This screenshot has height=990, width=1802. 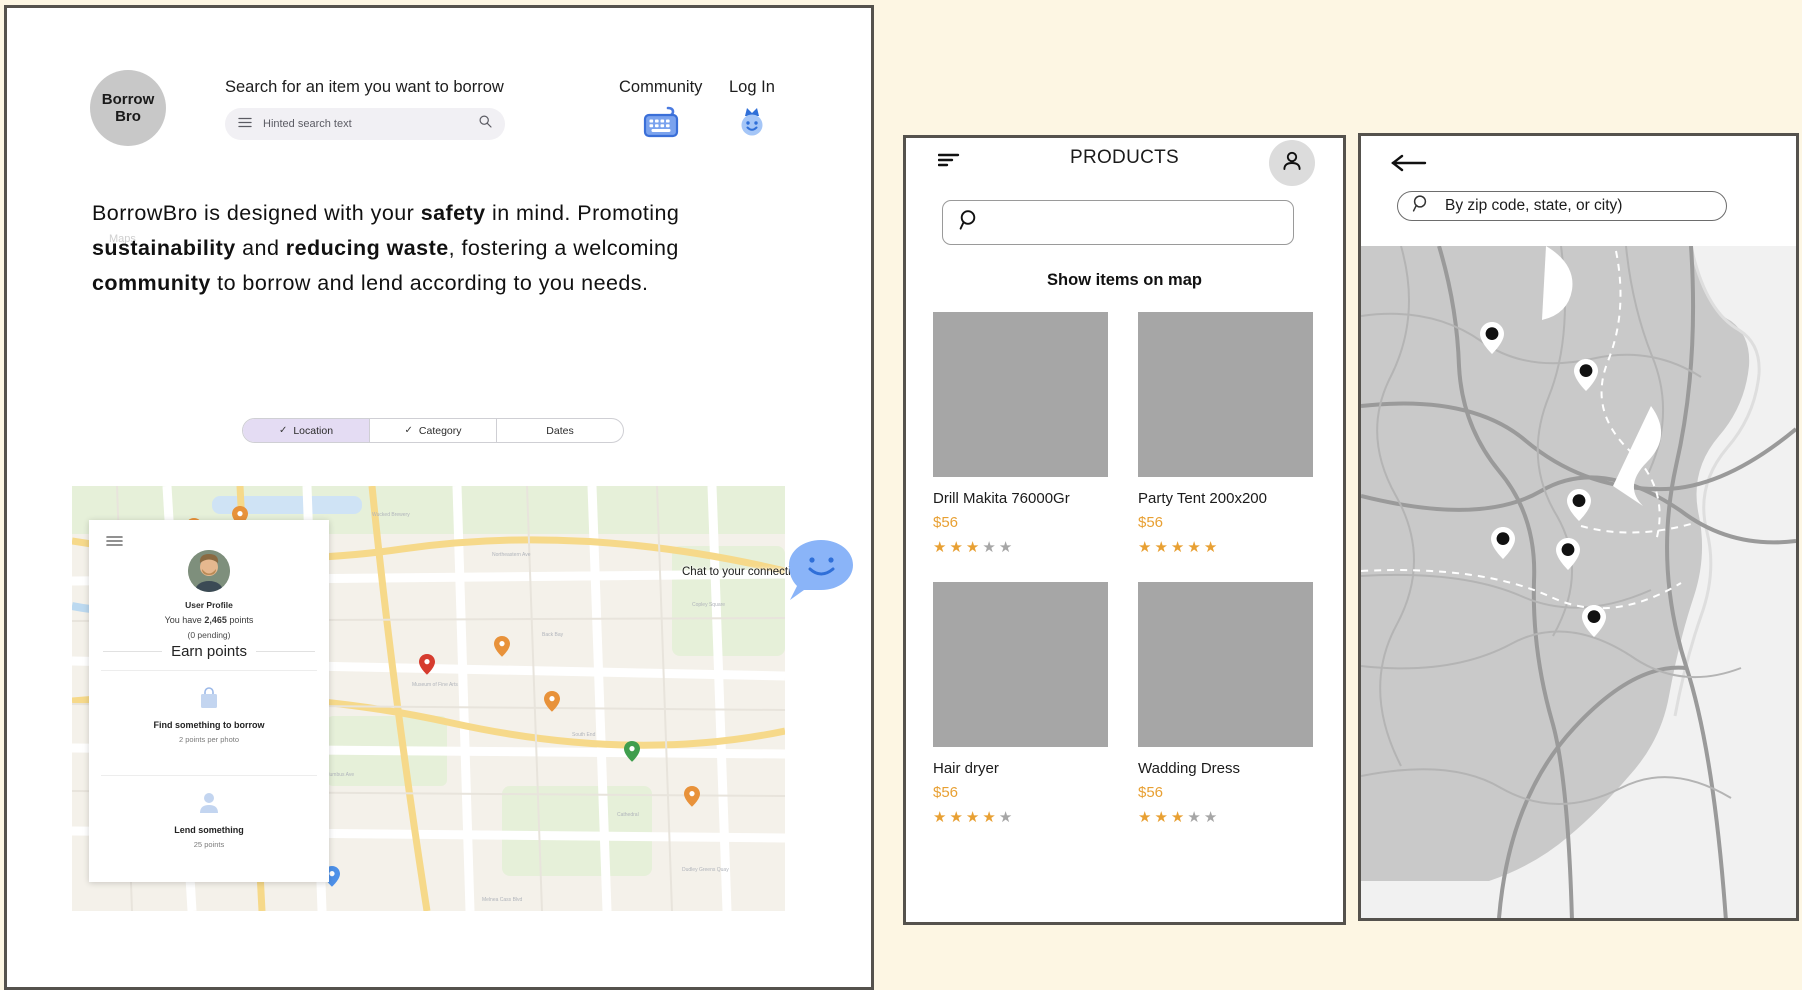 I want to click on arrow-left-icon, so click(x=1409, y=165).